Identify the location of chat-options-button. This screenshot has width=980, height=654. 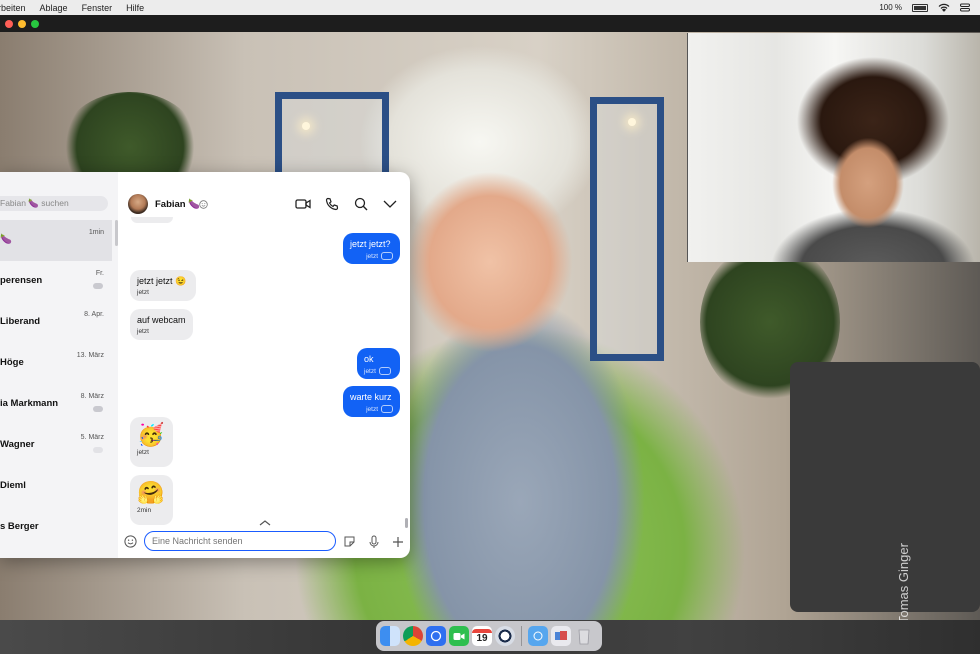
(390, 204).